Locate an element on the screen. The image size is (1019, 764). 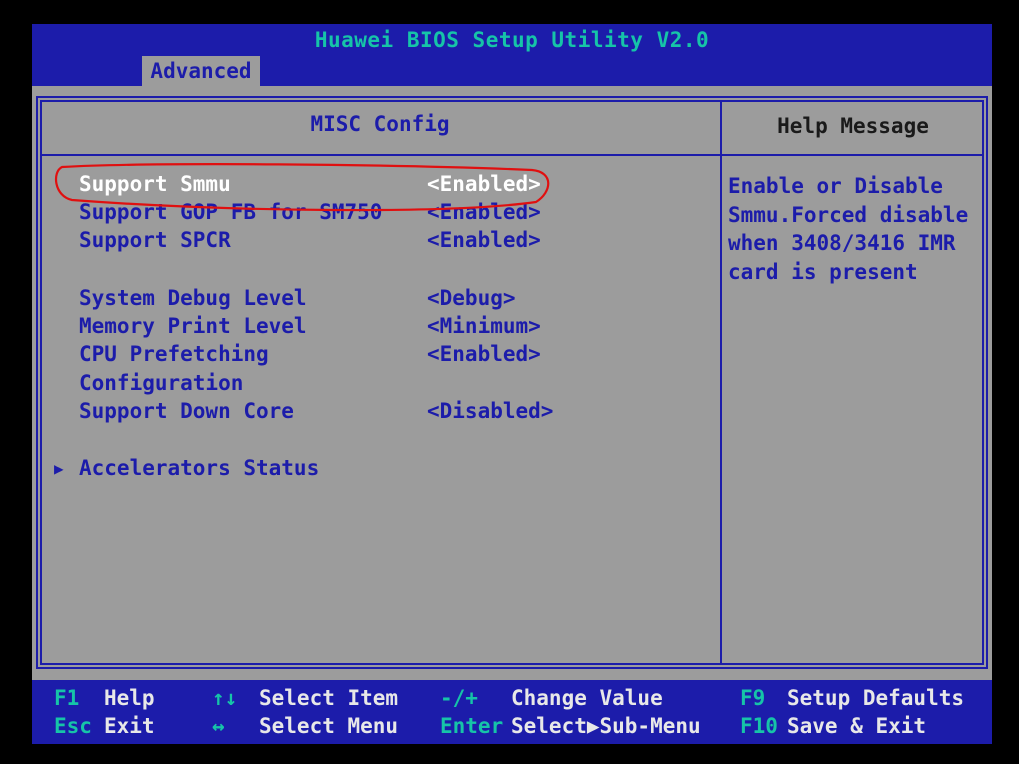
hint-save-exit: Save & Exit is located at coordinates (857, 726).